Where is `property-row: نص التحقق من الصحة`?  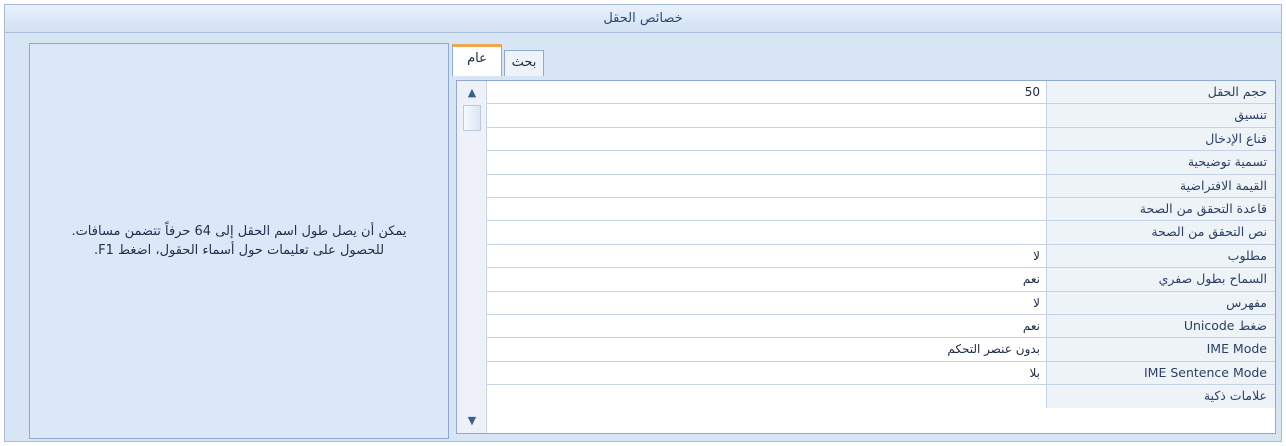 property-row: نص التحقق من الصحة is located at coordinates (881, 233).